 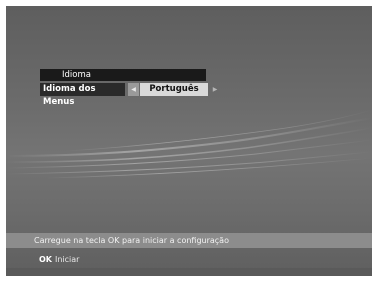 I want to click on screen-bottom-strip, so click(x=189, y=272).